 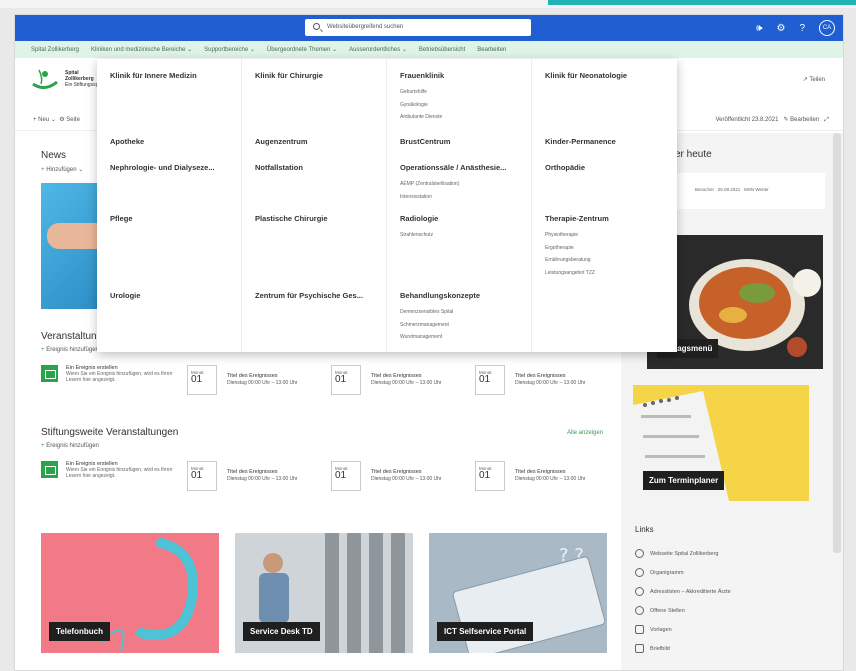 What do you see at coordinates (735, 572) in the screenshot?
I see `link-organigramm: Organigramm` at bounding box center [735, 572].